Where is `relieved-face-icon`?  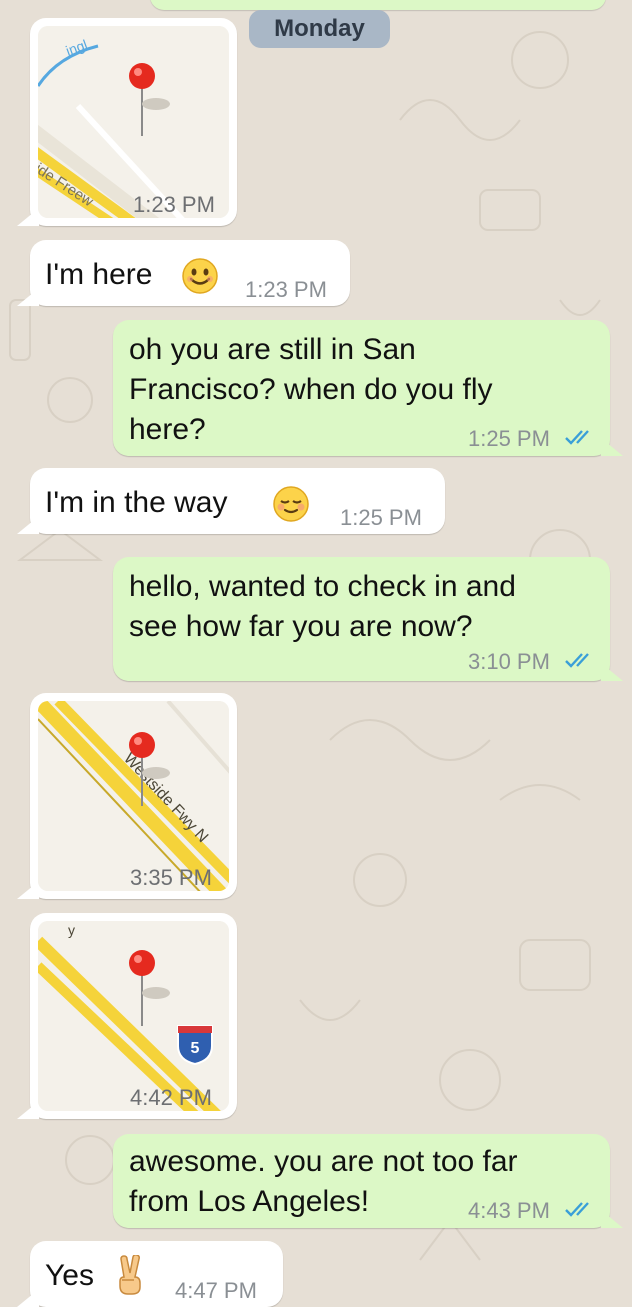 relieved-face-icon is located at coordinates (291, 504).